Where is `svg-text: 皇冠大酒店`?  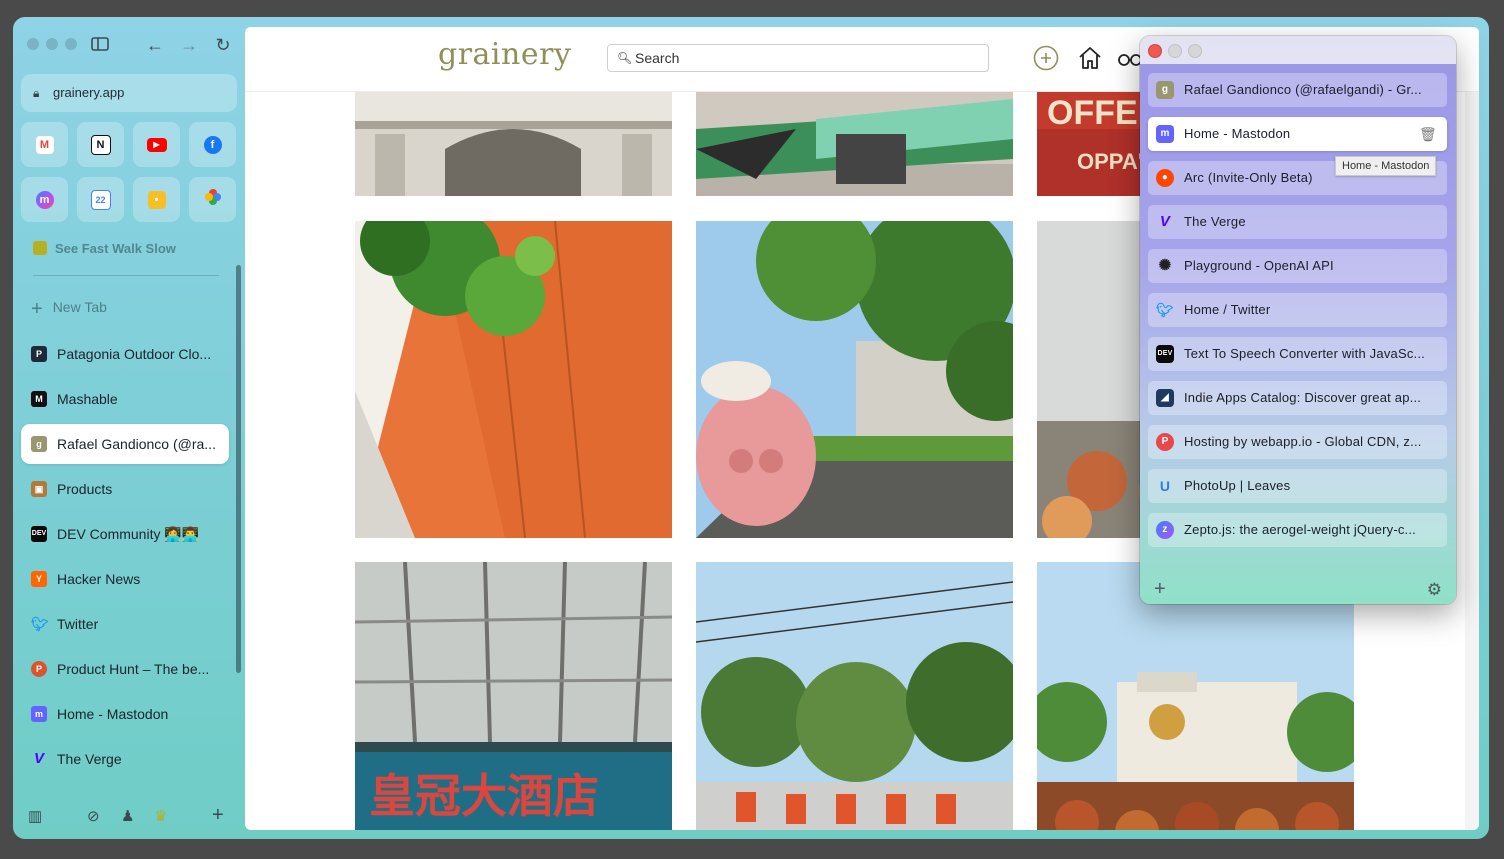
svg-text: 皇冠大酒店 is located at coordinates (484, 796).